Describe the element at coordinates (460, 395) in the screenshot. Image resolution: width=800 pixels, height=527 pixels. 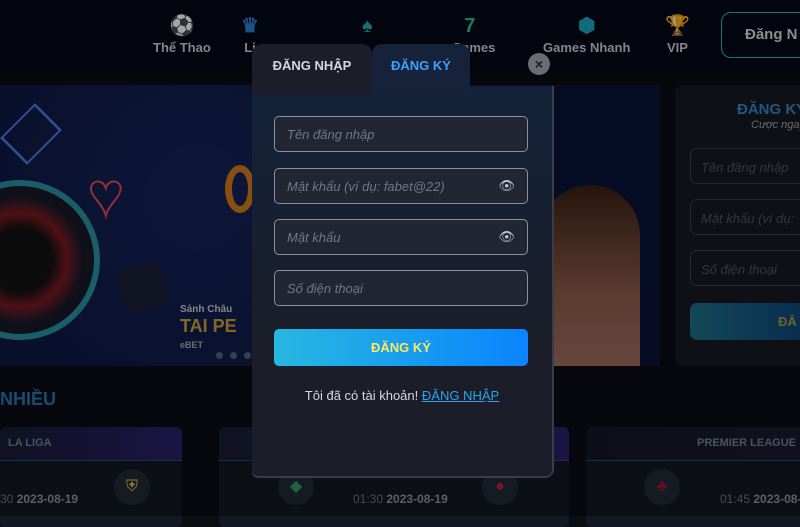
I see `login-link: ĐĂNG NHẬP` at that location.